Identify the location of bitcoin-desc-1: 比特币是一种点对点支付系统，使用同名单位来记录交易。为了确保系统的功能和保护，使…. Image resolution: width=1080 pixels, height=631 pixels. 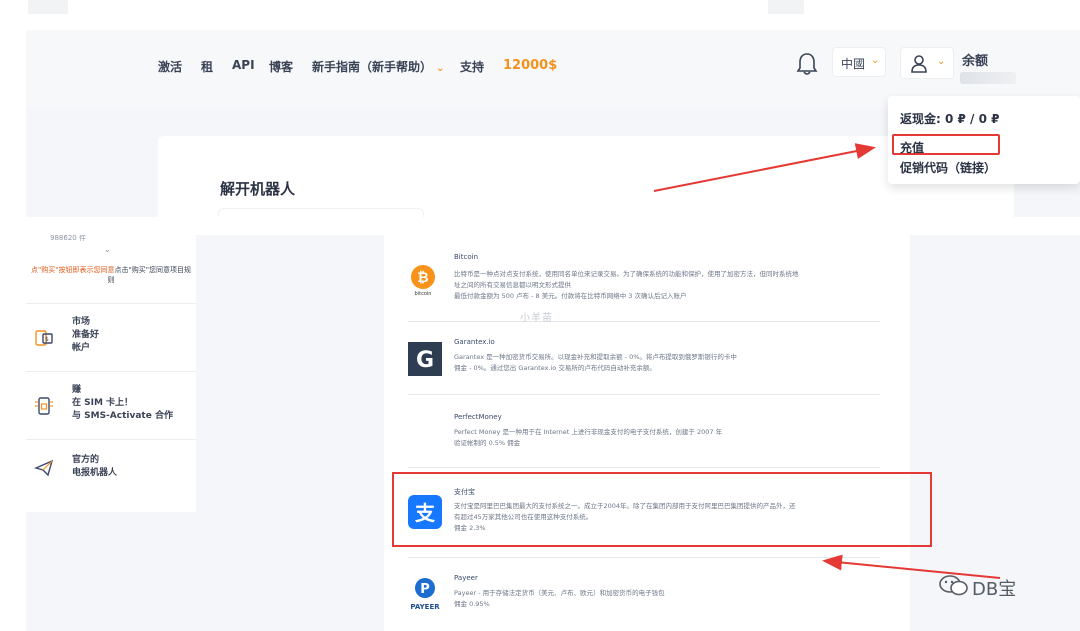
(626, 274).